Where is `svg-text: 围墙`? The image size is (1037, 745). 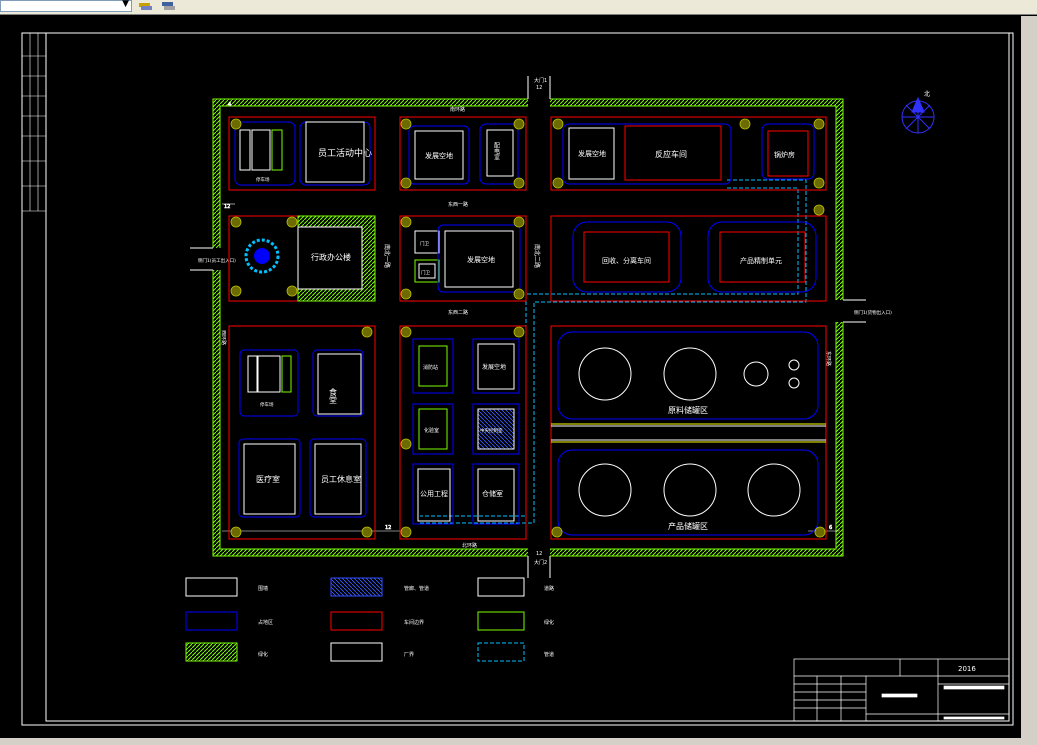 svg-text: 围墙 is located at coordinates (263, 588).